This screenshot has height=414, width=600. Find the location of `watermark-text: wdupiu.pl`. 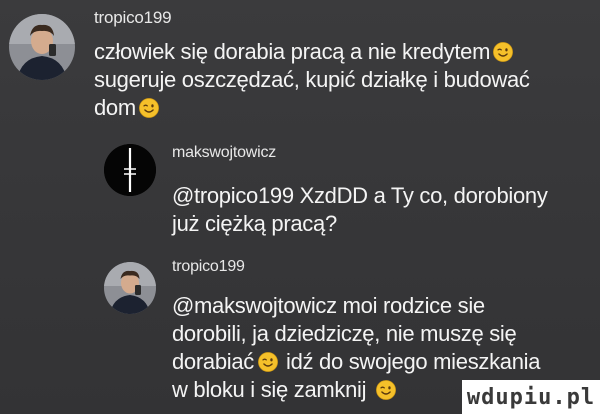

watermark-text: wdupiu.pl is located at coordinates (531, 397).